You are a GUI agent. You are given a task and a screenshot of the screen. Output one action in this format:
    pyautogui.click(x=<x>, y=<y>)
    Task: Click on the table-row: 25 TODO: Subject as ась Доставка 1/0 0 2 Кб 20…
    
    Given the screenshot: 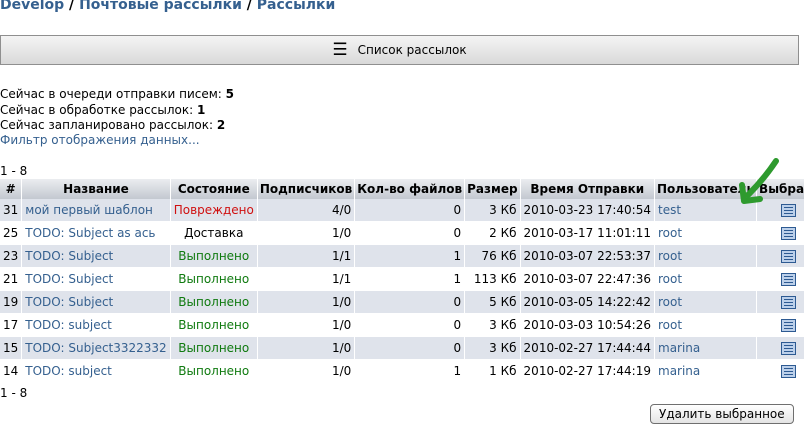 What is the action you would take?
    pyautogui.click(x=402, y=233)
    